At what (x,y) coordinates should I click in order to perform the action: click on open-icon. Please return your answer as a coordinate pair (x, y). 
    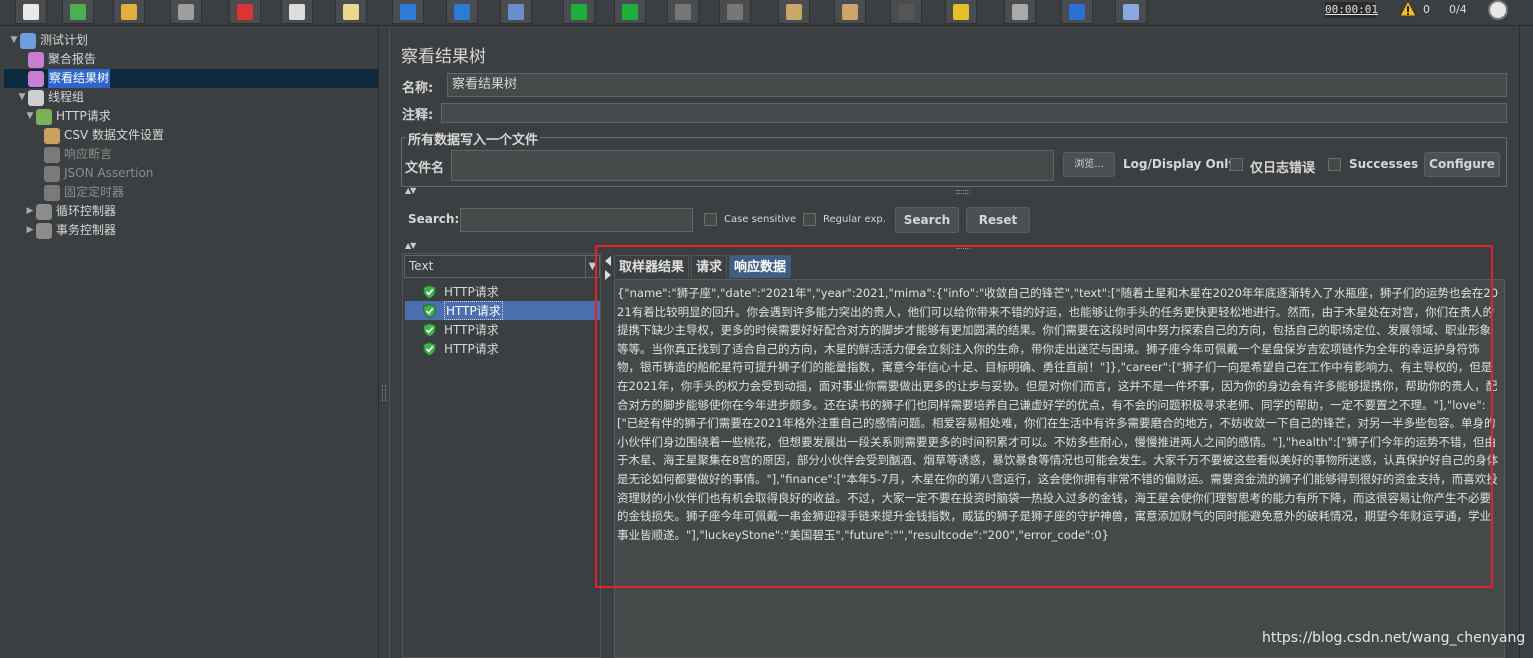
    Looking at the image, I should click on (129, 12).